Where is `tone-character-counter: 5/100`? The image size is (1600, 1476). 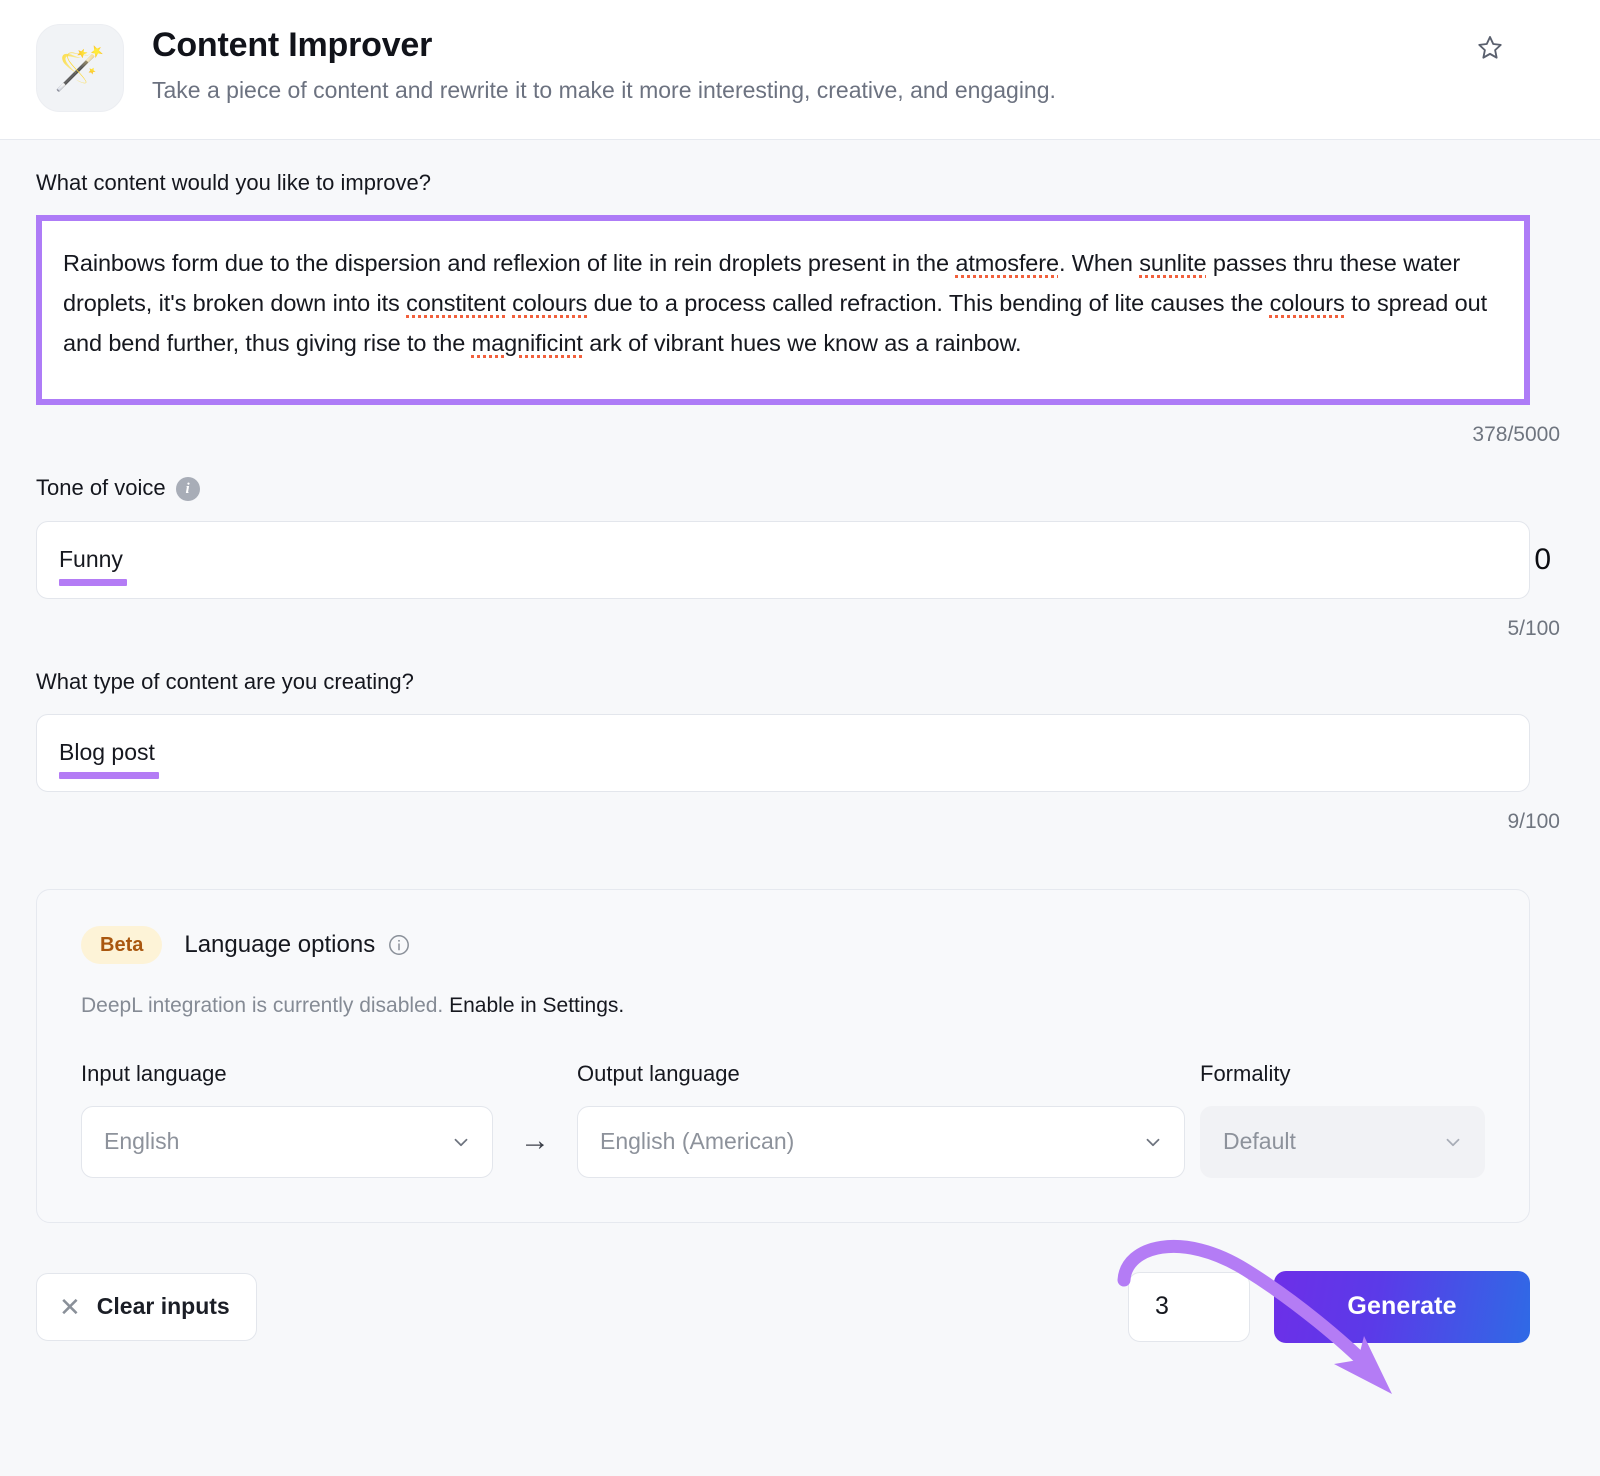 tone-character-counter: 5/100 is located at coordinates (1533, 628).